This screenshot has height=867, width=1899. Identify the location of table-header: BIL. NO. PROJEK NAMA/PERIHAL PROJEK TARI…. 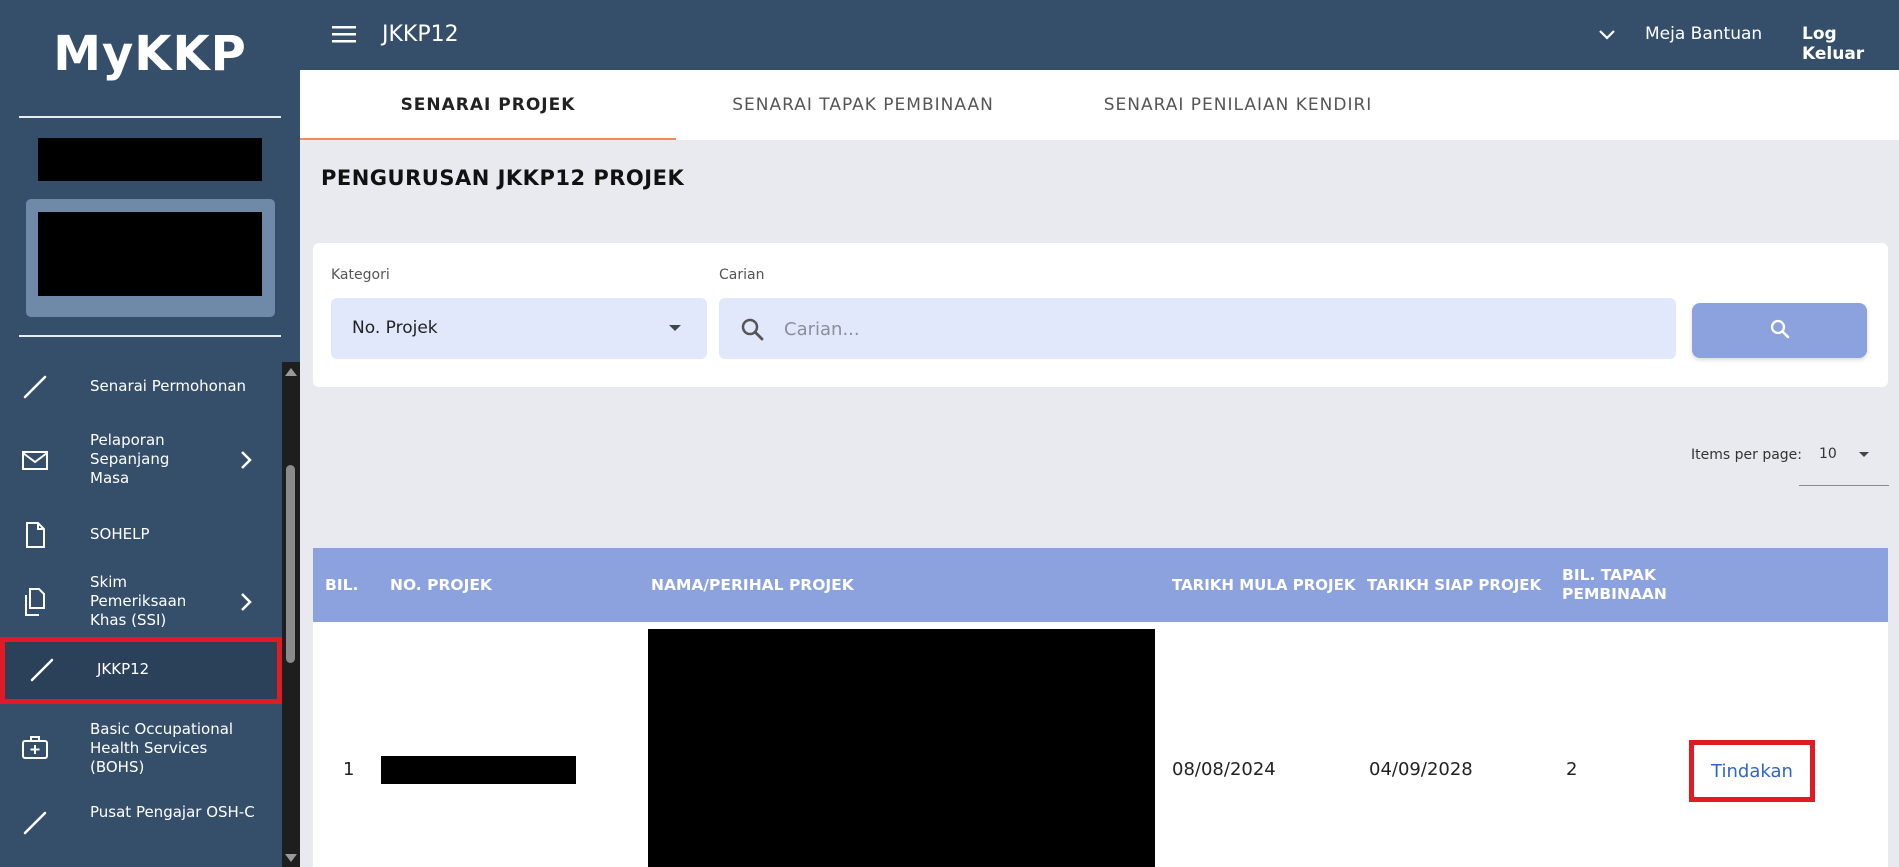
(1100, 585).